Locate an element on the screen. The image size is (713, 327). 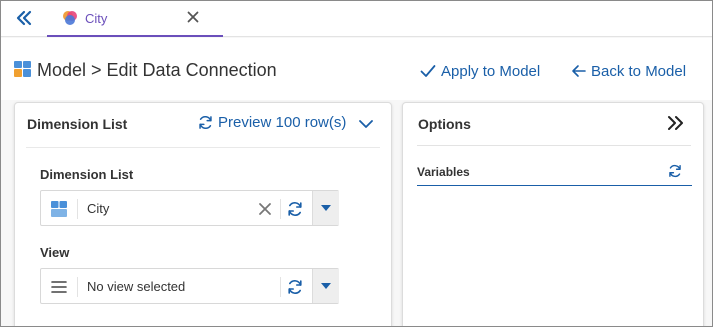
preview-rows-label: Preview 100 row(s) is located at coordinates (282, 122).